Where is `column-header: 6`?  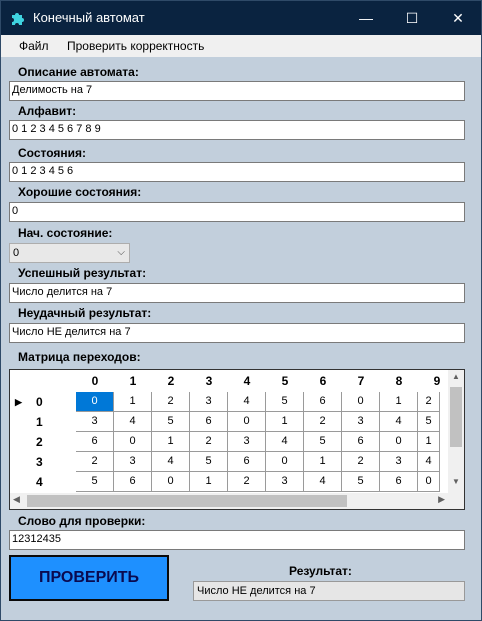 column-header: 6 is located at coordinates (323, 381).